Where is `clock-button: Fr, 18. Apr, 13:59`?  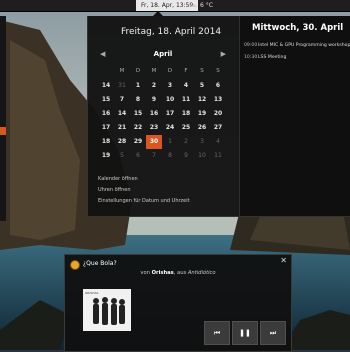 clock-button: Fr, 18. Apr, 13:59 is located at coordinates (167, 5).